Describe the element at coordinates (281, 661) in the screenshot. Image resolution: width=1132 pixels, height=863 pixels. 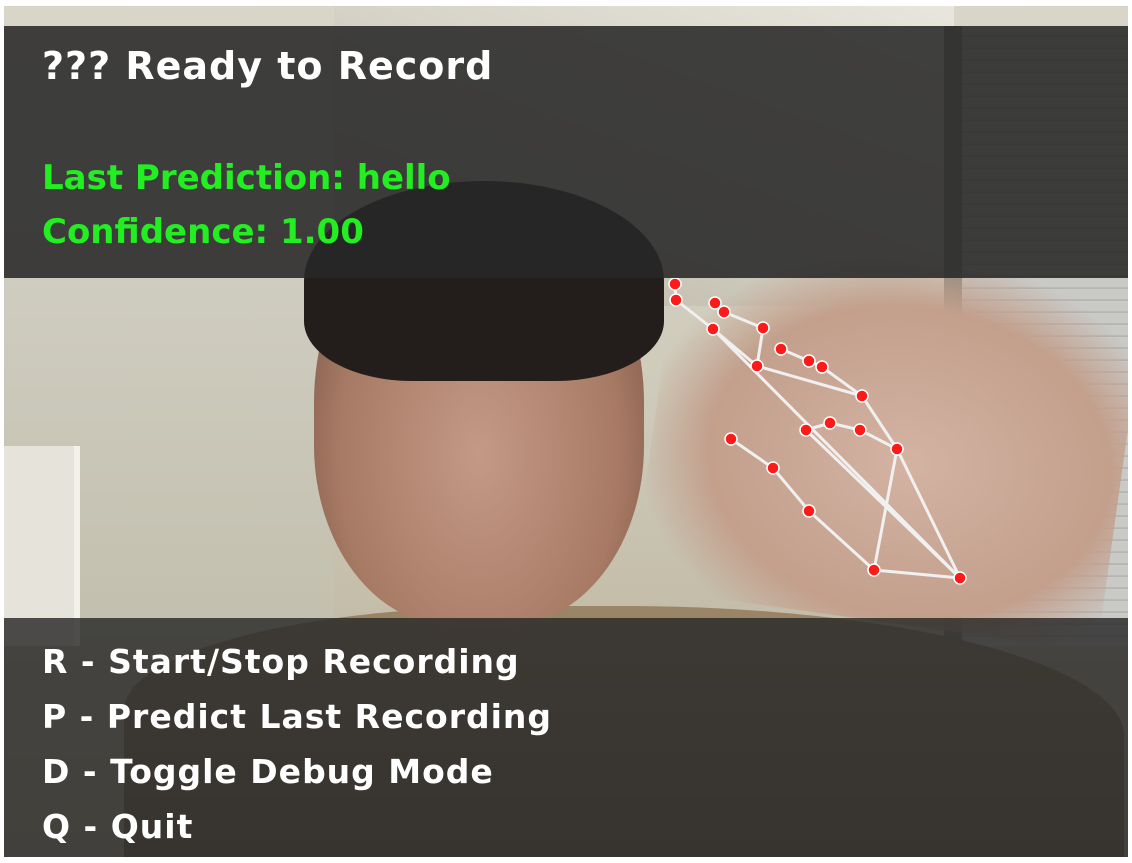
I see `control-hint-record: R - Start/Stop Recording` at that location.